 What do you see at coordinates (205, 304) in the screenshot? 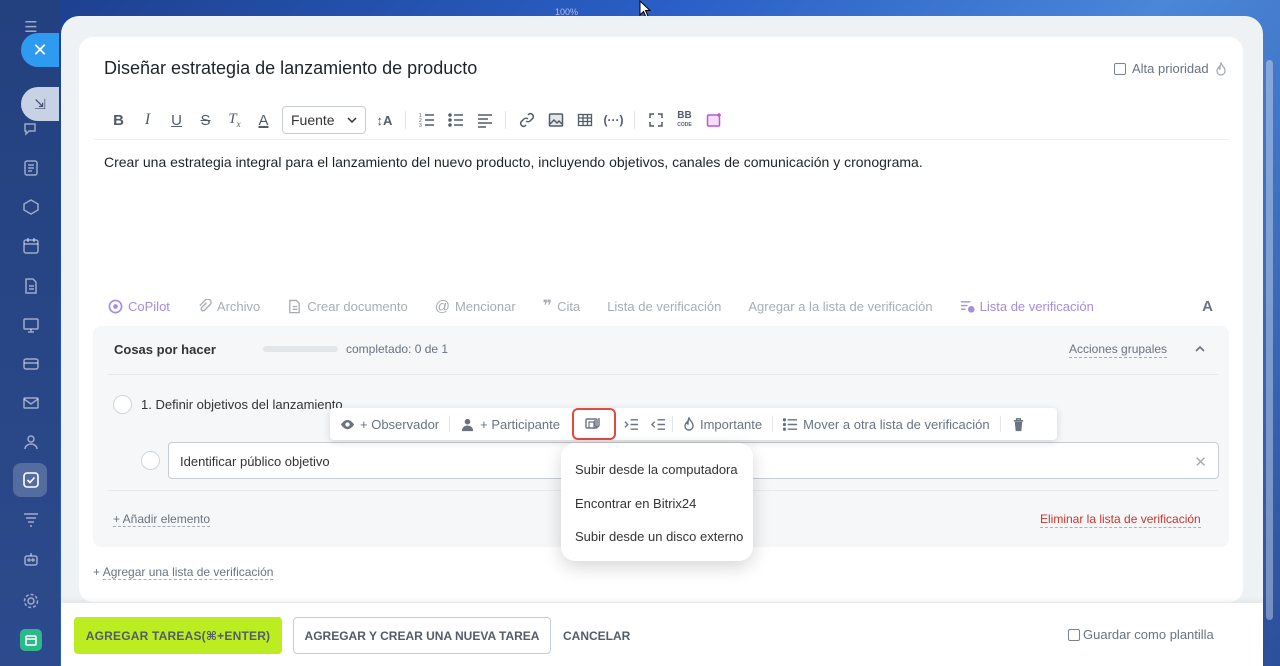
I see `paperclip-icon` at bounding box center [205, 304].